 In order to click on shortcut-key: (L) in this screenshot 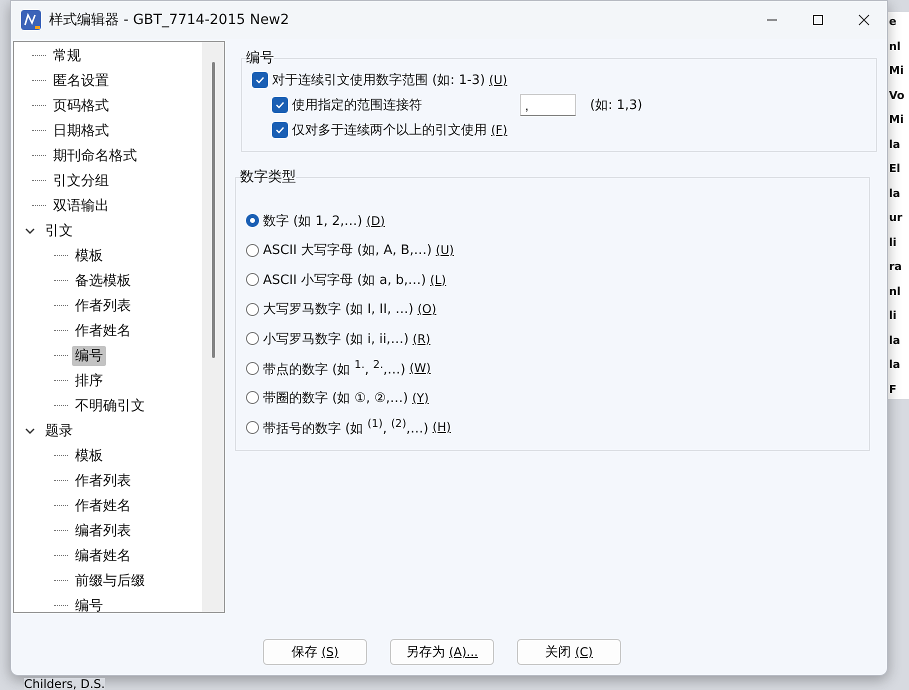, I will do `click(438, 279)`.